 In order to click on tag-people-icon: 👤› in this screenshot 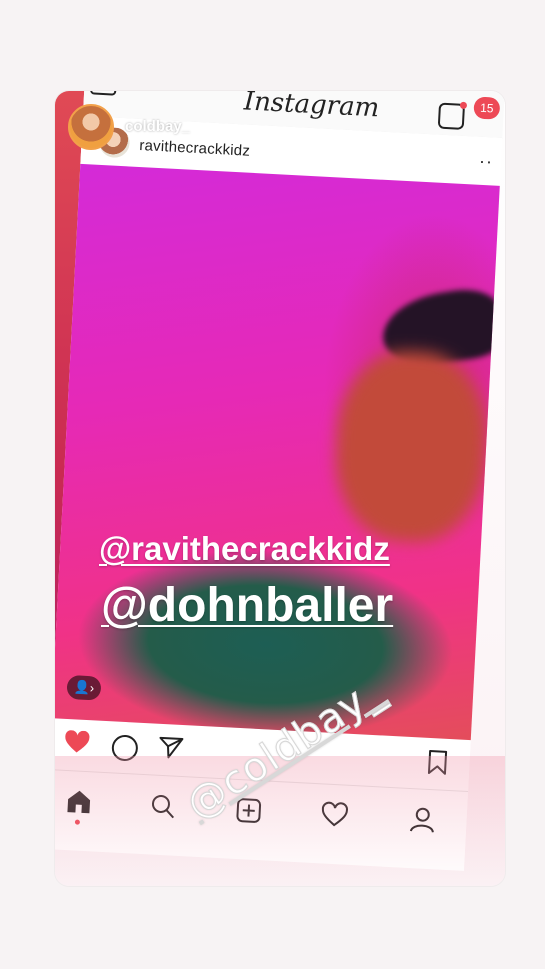, I will do `click(84, 687)`.